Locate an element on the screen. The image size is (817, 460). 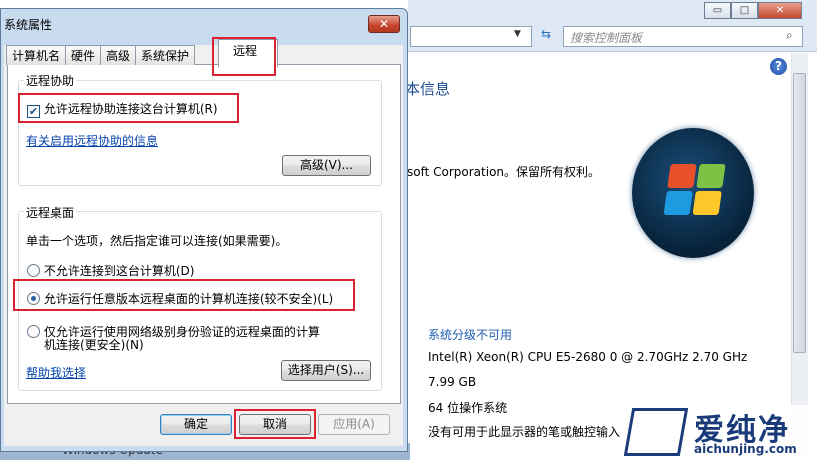
dialog-close-button: ✕ is located at coordinates (384, 24).